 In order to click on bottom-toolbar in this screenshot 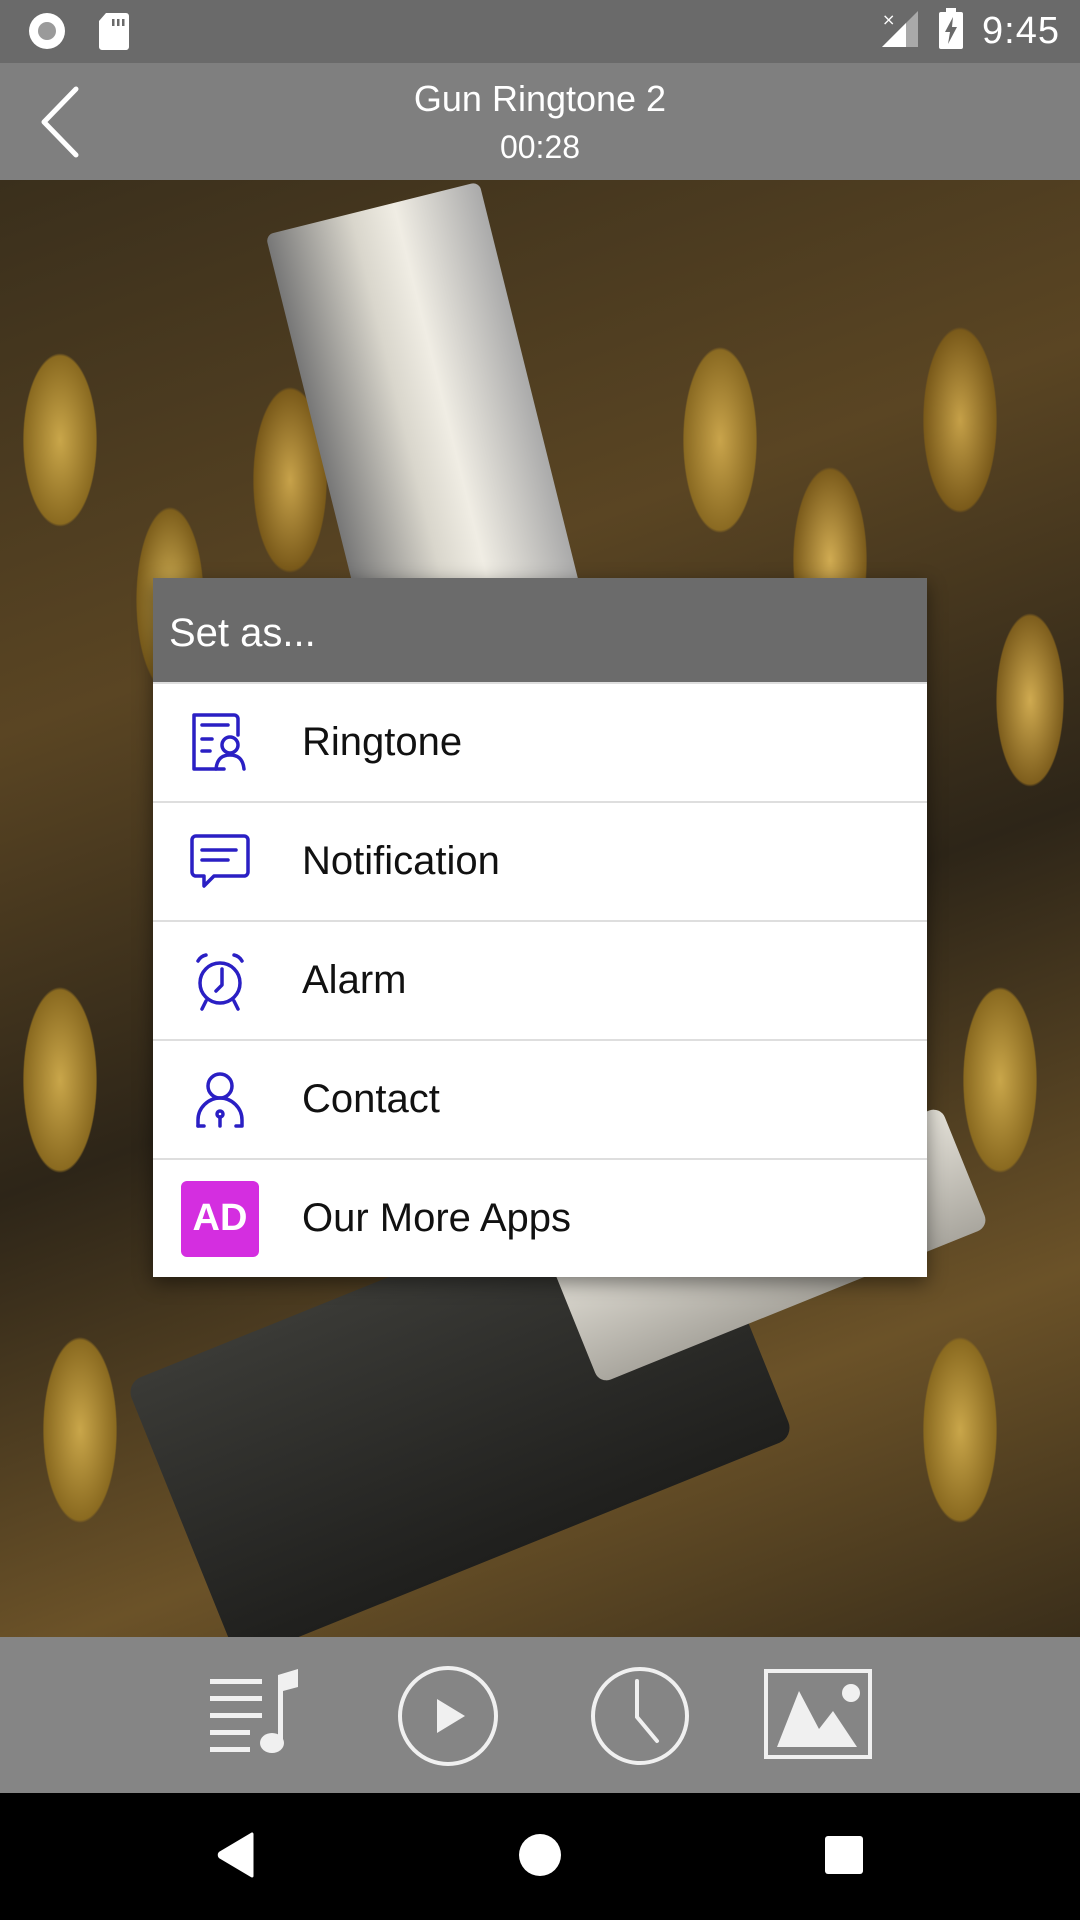, I will do `click(540, 1715)`.